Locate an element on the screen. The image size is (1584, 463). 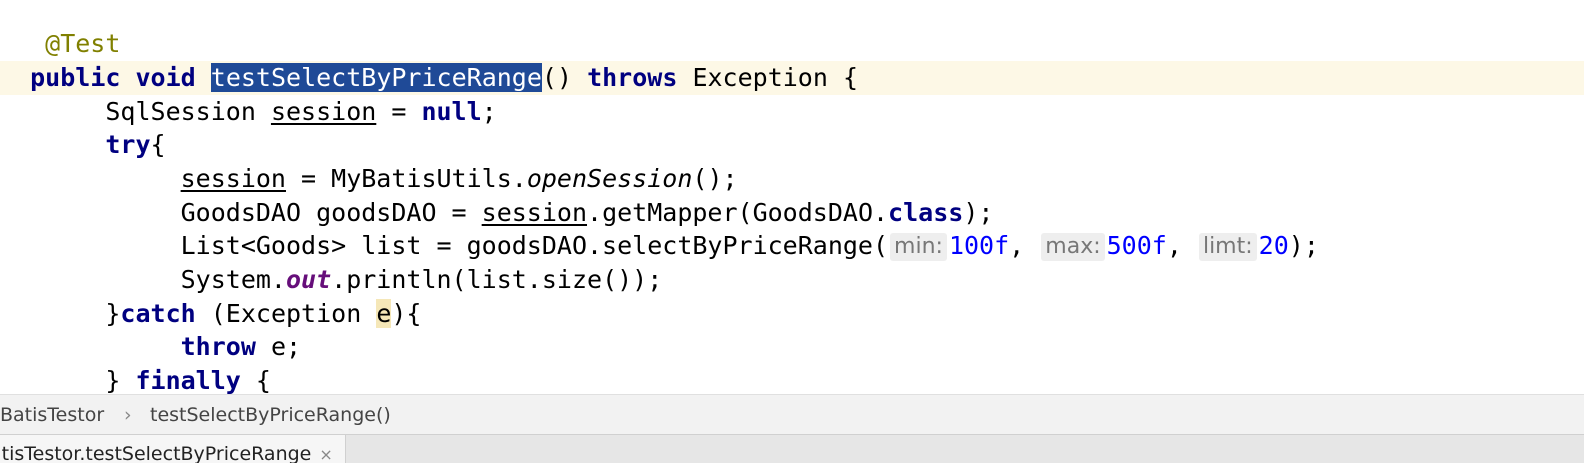
number-literal: 20 is located at coordinates (1273, 245).